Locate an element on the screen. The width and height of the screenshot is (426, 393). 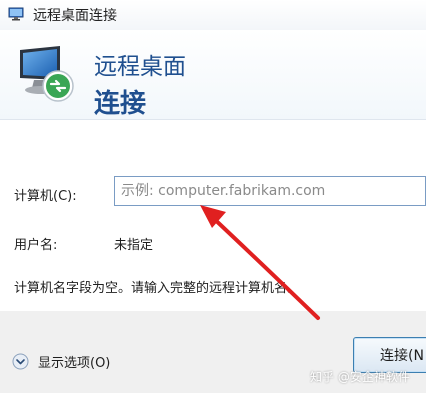
monitor-connection-icon is located at coordinates (47, 74).